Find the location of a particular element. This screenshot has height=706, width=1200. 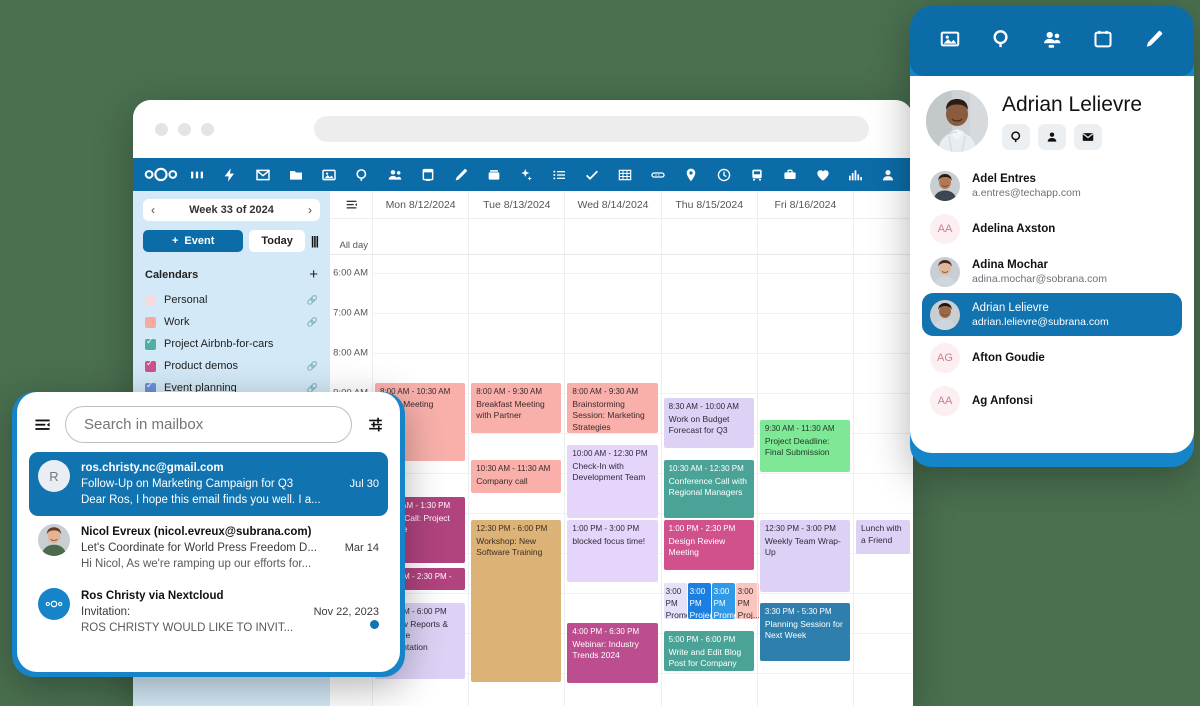

view-switch-button: ||| is located at coordinates (315, 241).